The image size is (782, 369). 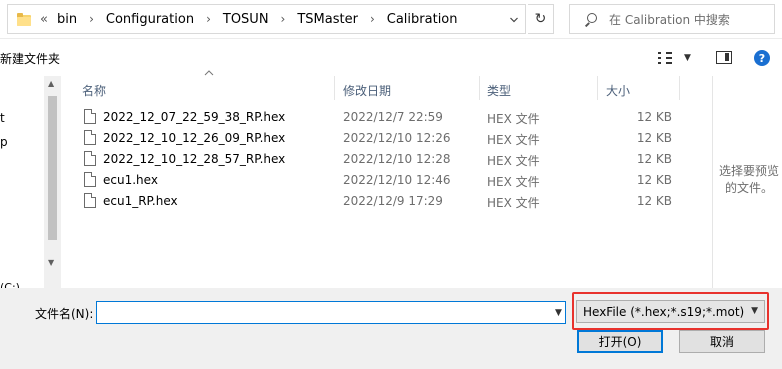 I want to click on breadcrumb-configuration: Configuration, so click(x=150, y=19).